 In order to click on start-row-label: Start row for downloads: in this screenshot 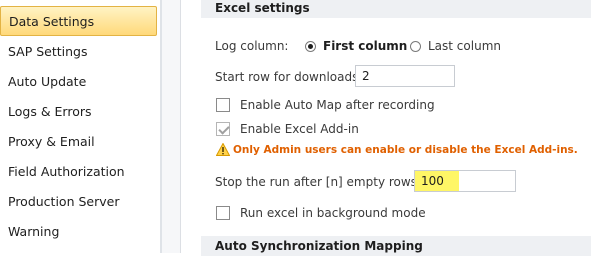, I will do `click(289, 77)`.